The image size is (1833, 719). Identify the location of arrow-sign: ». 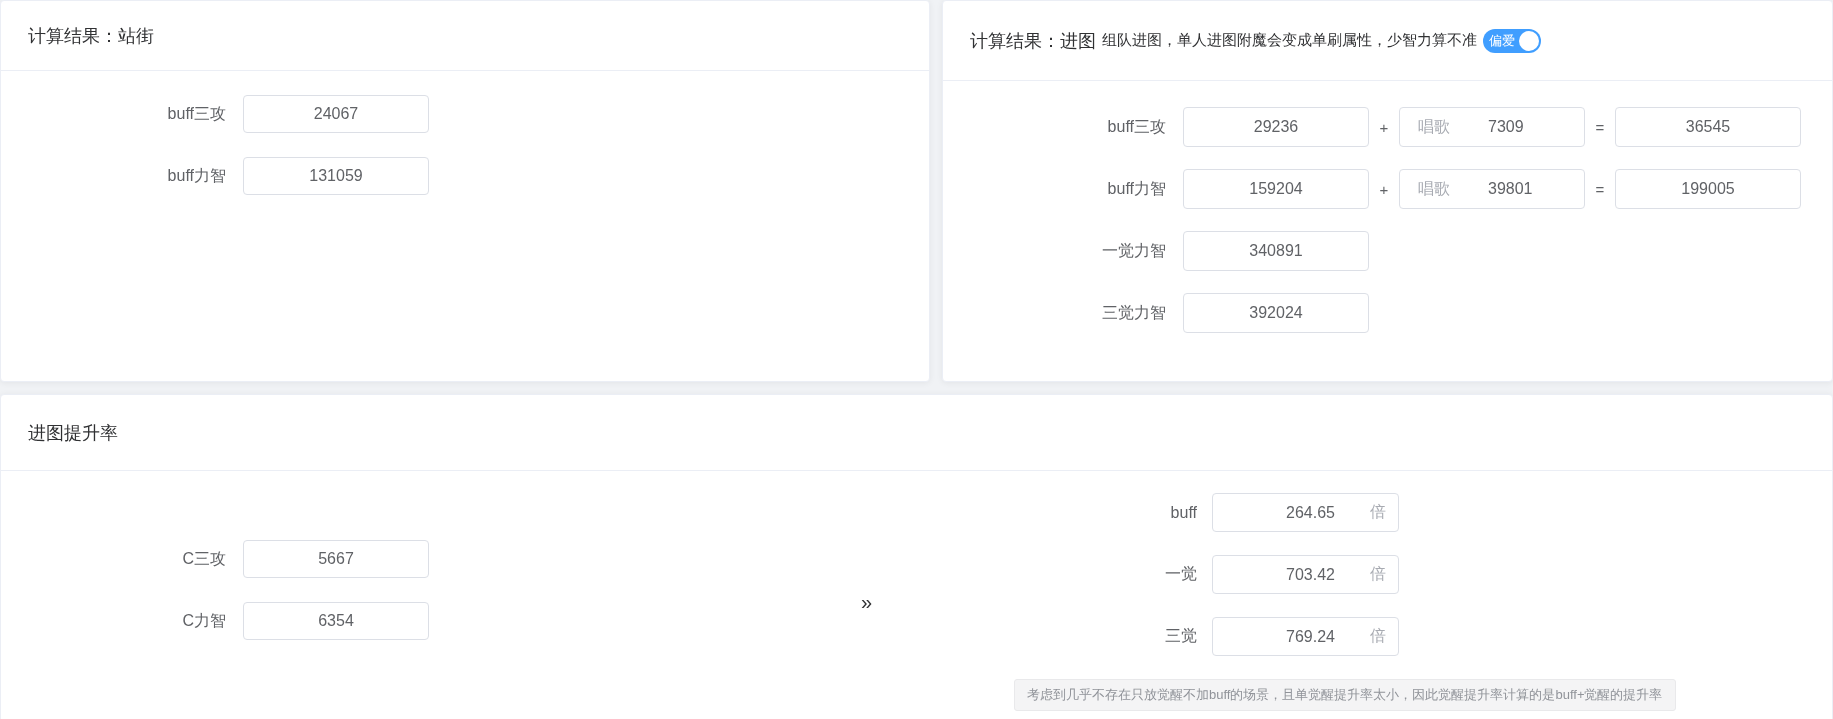
(867, 602).